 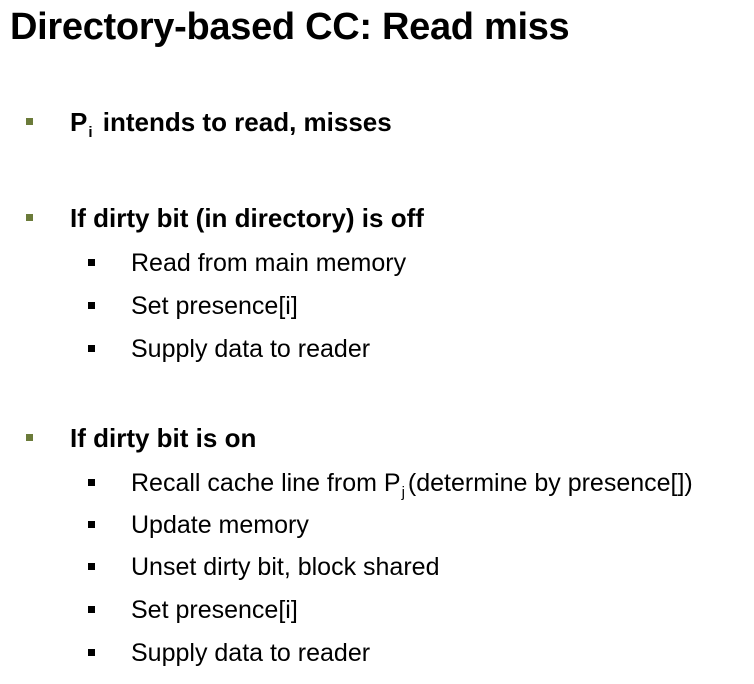 I want to click on bullet-text-rest: intends to read, misses, so click(x=243, y=122).